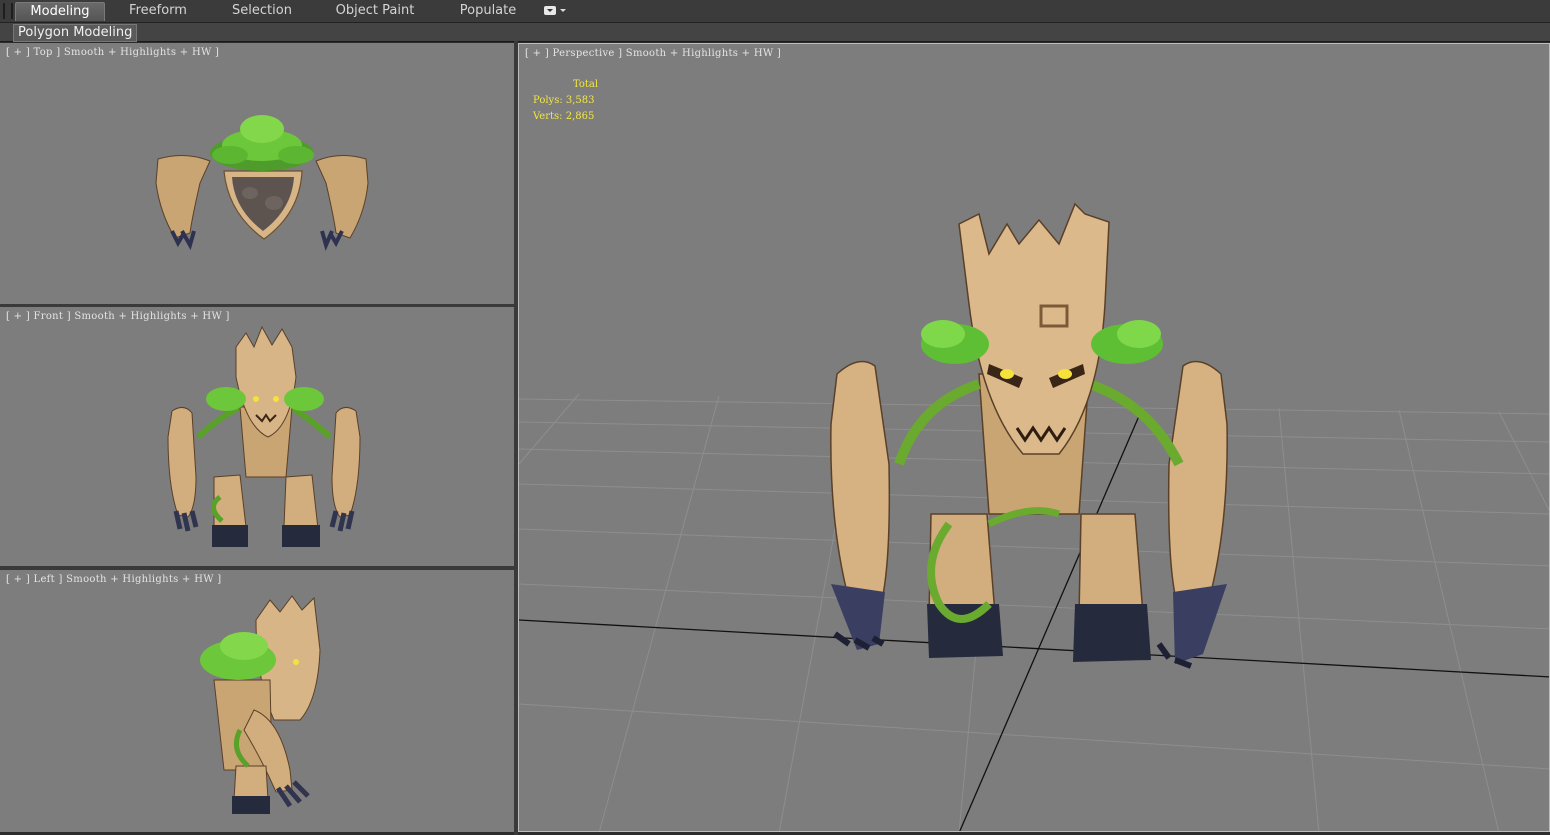 The height and width of the screenshot is (835, 1550). I want to click on viewport-top: [ + ] Top ] Smooth + Highlights + HW ], so click(257, 173).